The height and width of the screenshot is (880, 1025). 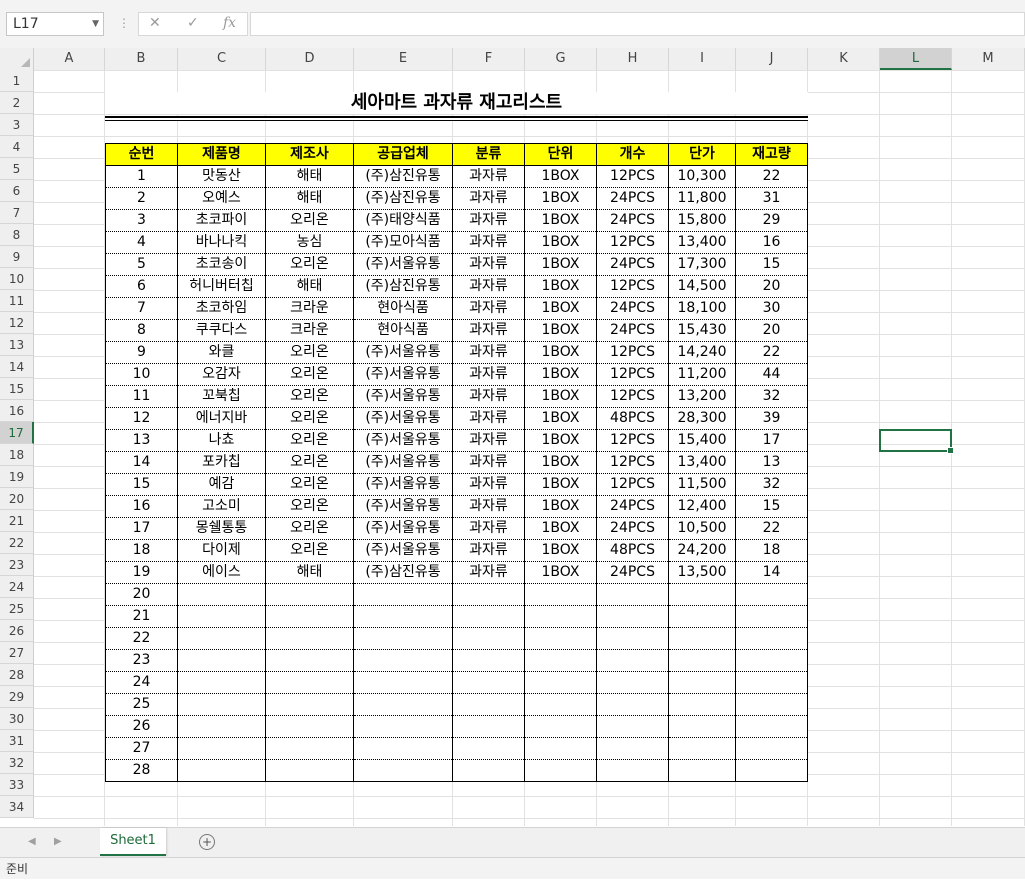 What do you see at coordinates (771, 462) in the screenshot?
I see `table-cell: 13` at bounding box center [771, 462].